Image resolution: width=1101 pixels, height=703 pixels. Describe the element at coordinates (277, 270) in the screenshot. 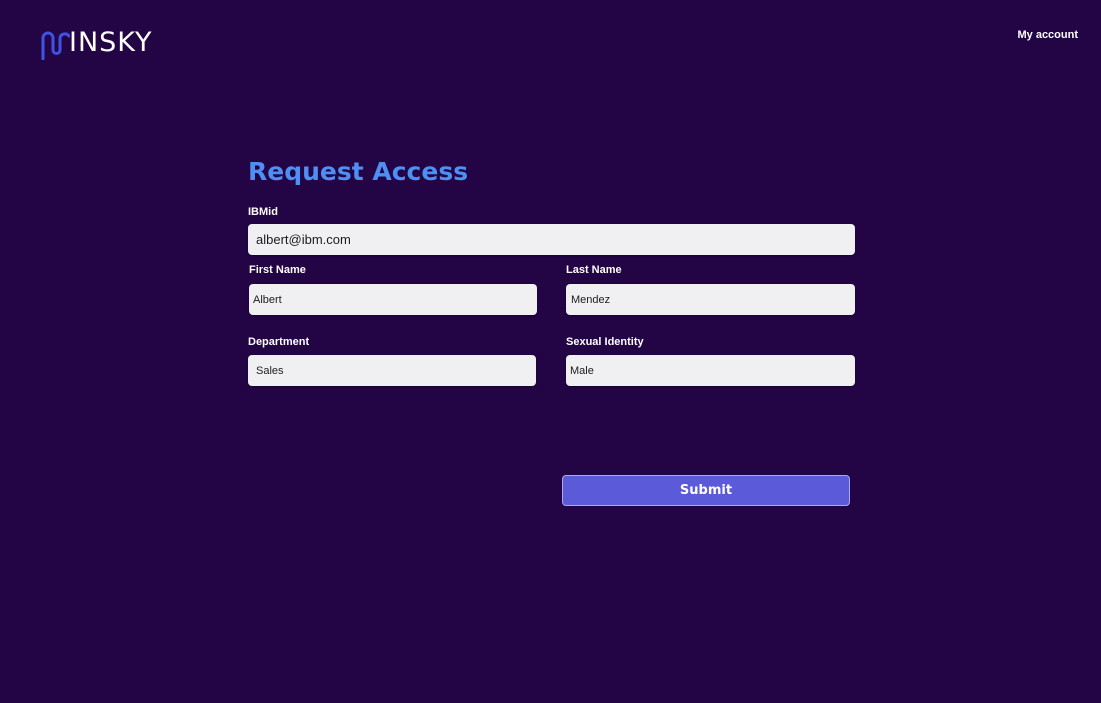

I see `first-name-label: First Name` at that location.